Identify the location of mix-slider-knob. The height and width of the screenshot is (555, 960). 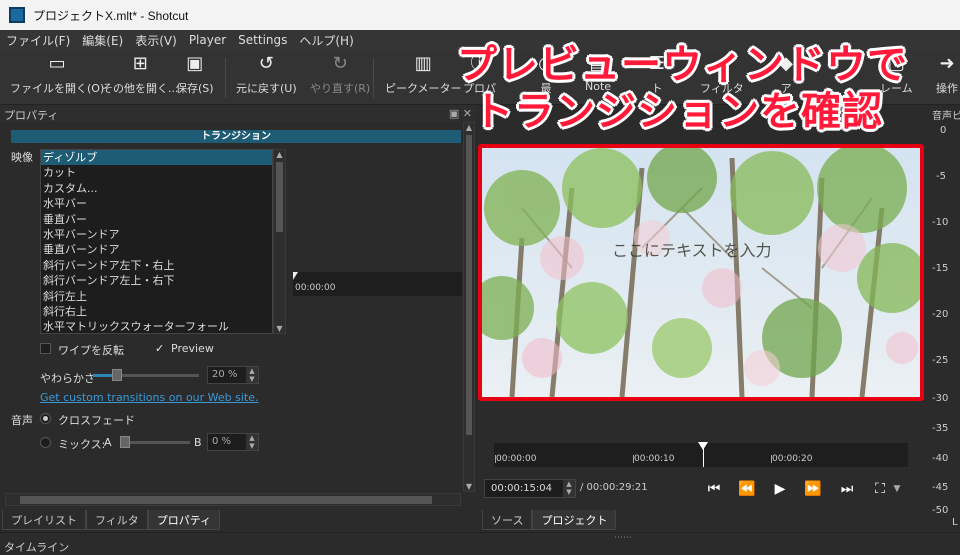
(125, 442).